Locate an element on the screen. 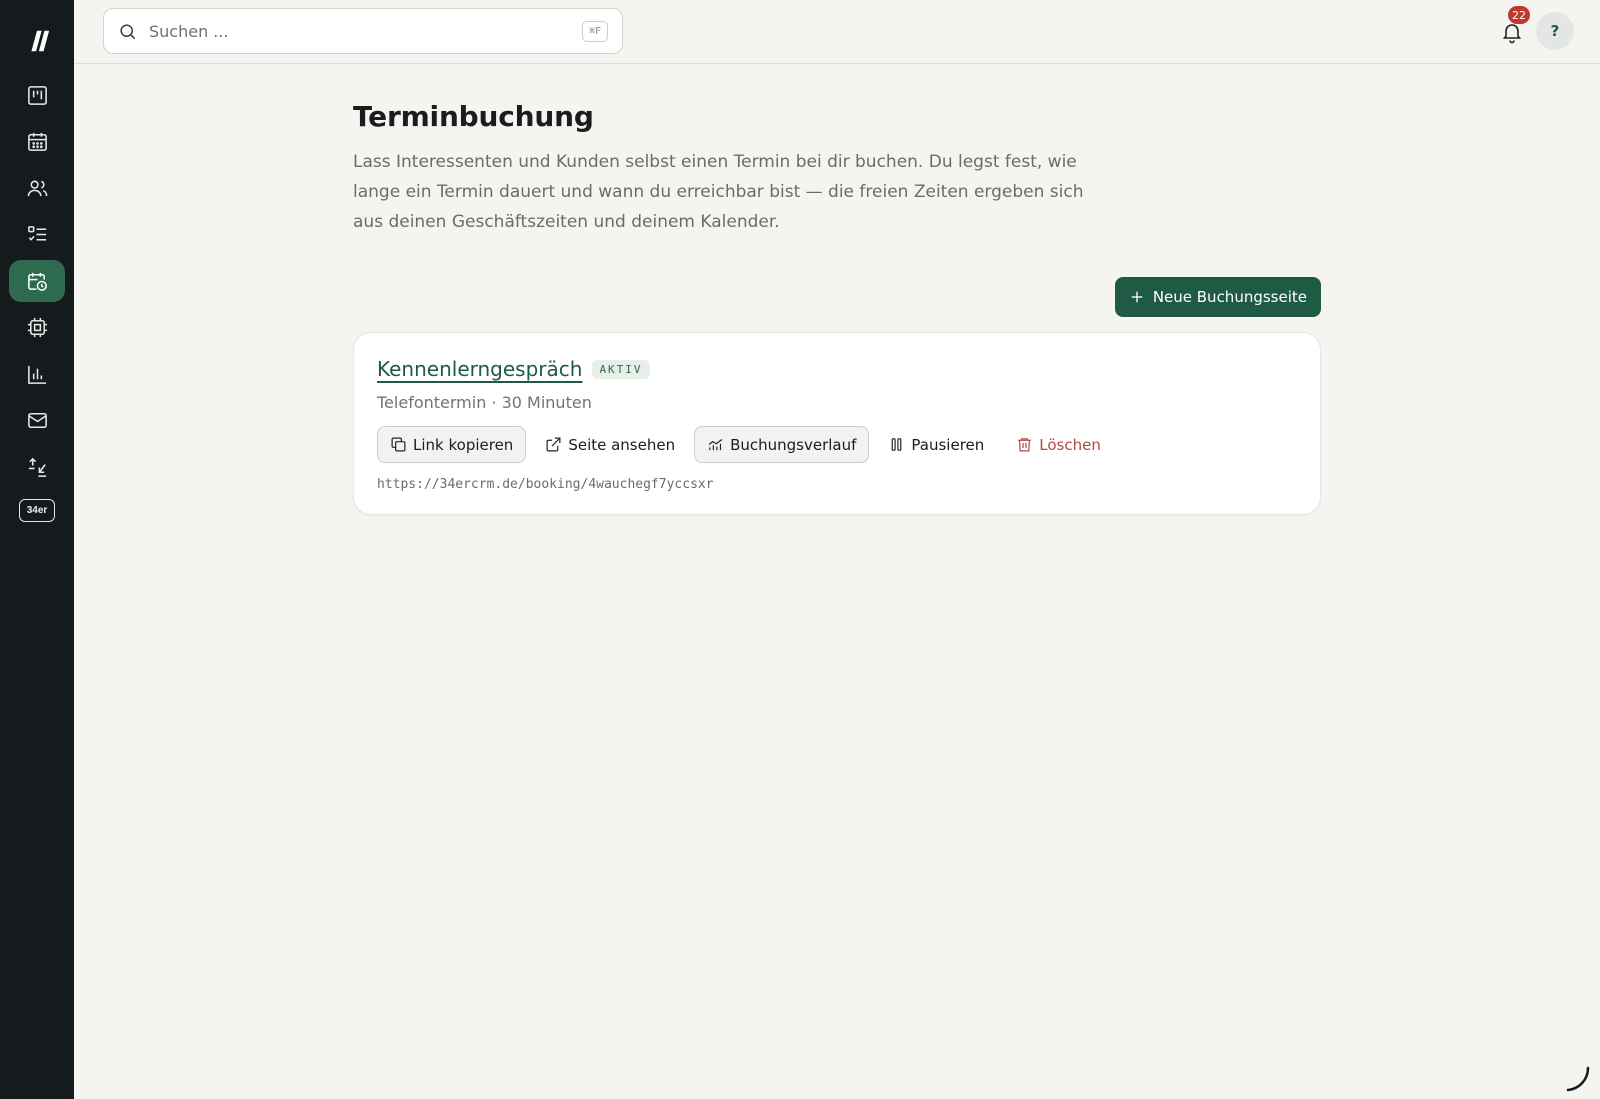  pause-label: Pausieren is located at coordinates (948, 444).